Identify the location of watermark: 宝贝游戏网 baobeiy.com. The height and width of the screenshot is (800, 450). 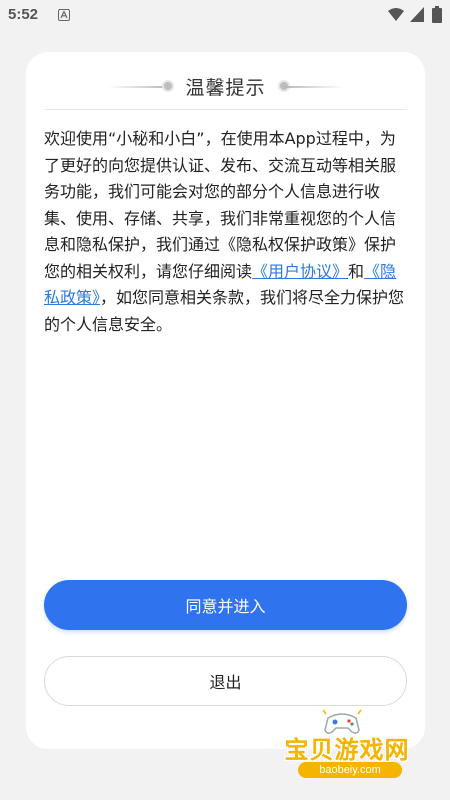
(347, 744).